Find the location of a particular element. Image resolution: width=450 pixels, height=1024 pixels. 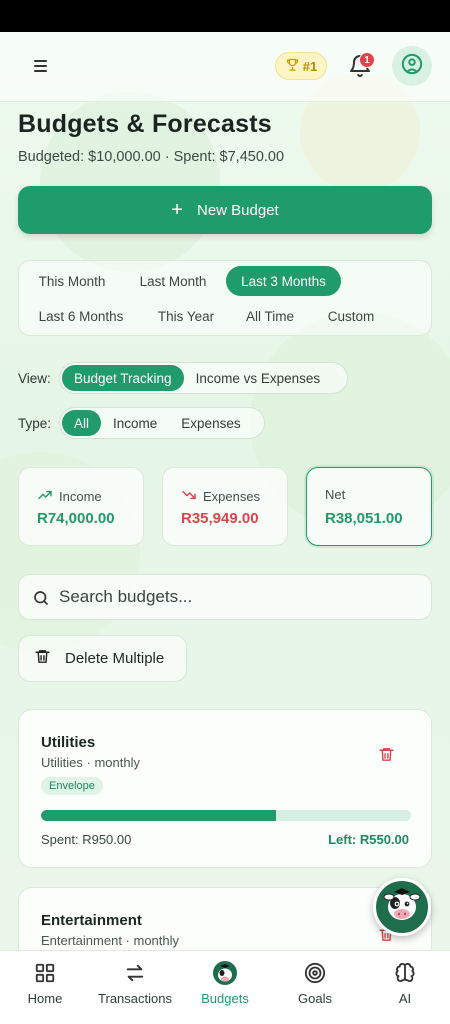

period-label: Custom is located at coordinates (351, 316).